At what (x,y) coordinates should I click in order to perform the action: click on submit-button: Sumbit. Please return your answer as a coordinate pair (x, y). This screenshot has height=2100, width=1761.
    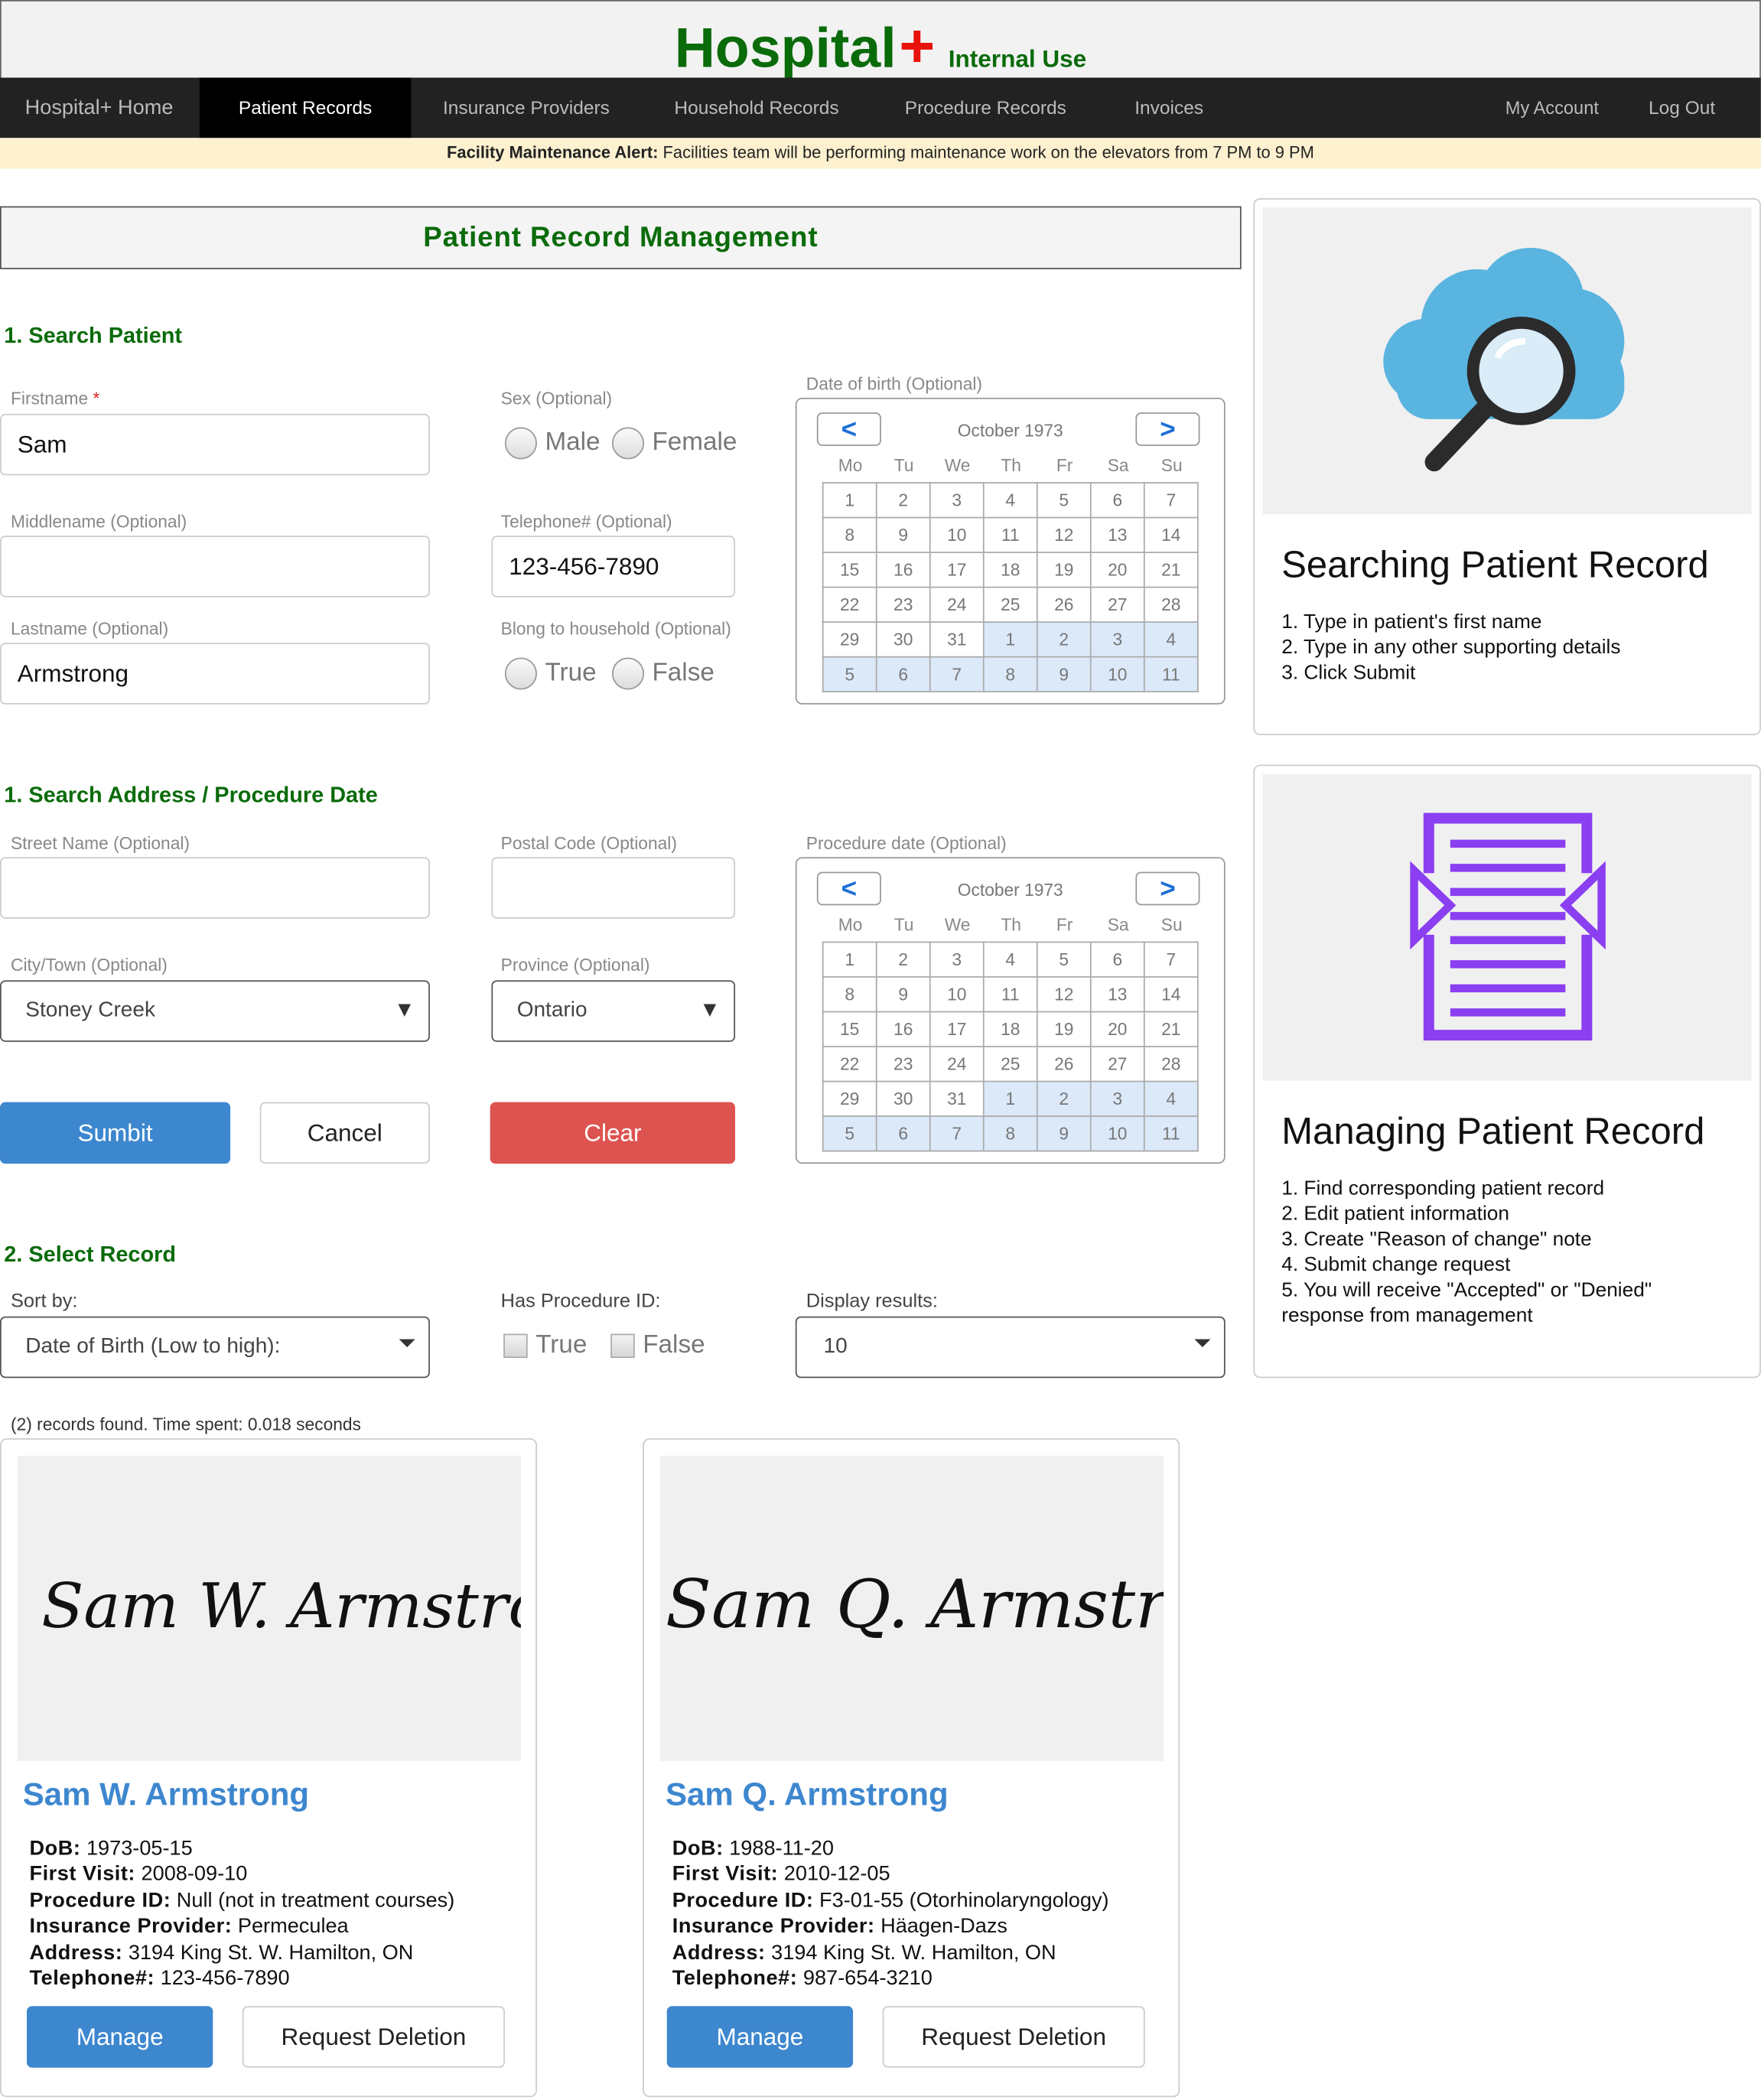
    Looking at the image, I should click on (115, 1133).